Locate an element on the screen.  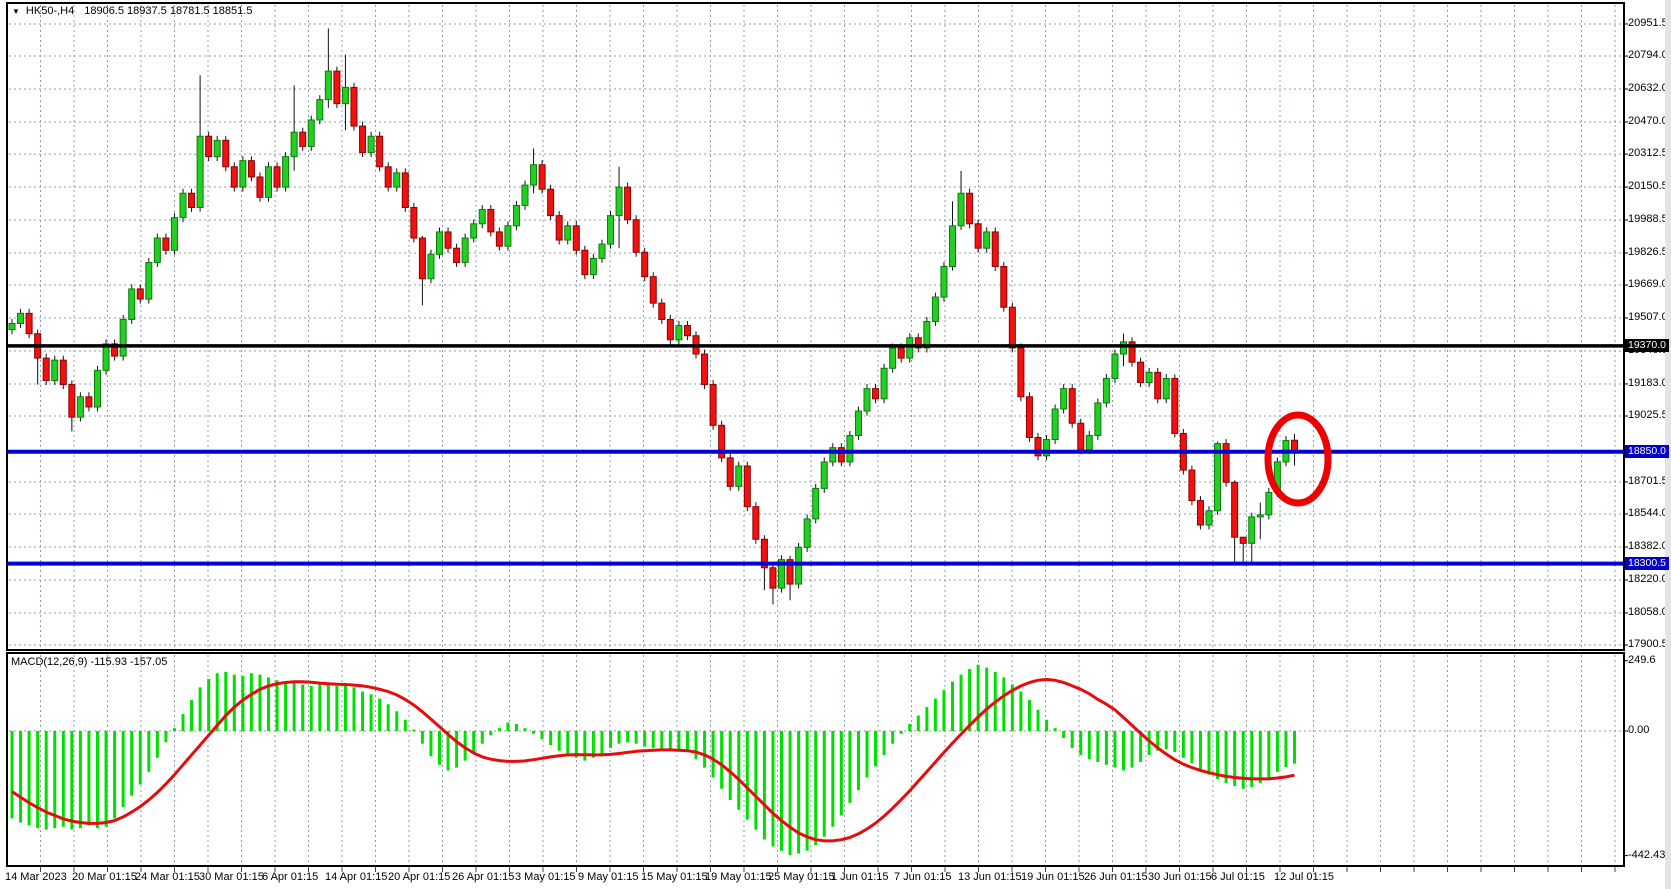
price-axis-label: 20951.5 is located at coordinates (1648, 23).